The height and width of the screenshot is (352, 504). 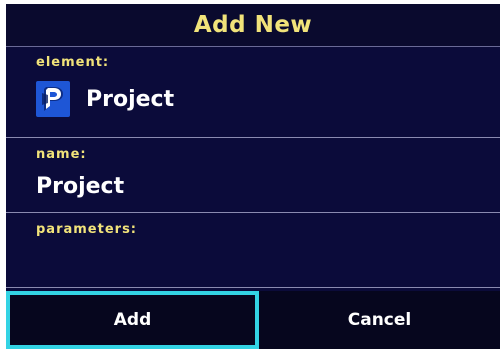 What do you see at coordinates (53, 99) in the screenshot?
I see `project-icon` at bounding box center [53, 99].